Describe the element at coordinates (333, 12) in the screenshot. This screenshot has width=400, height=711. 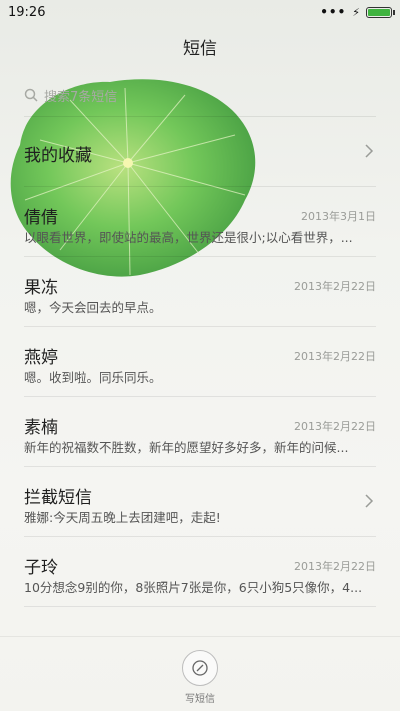
I see `signal-dots: •••` at that location.